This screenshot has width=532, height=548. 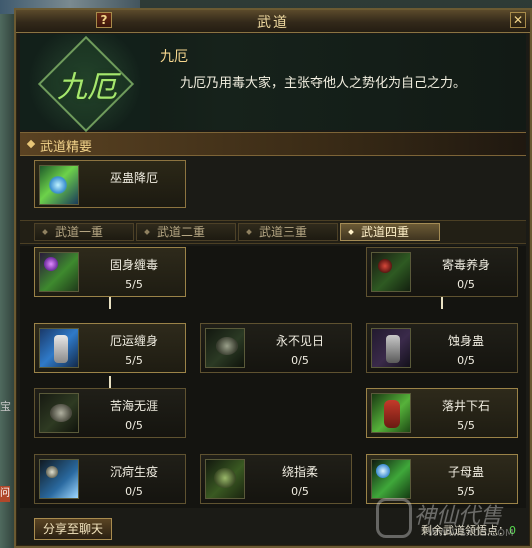 I want to click on skill-name: 巫蛊降厄, so click(x=133, y=178).